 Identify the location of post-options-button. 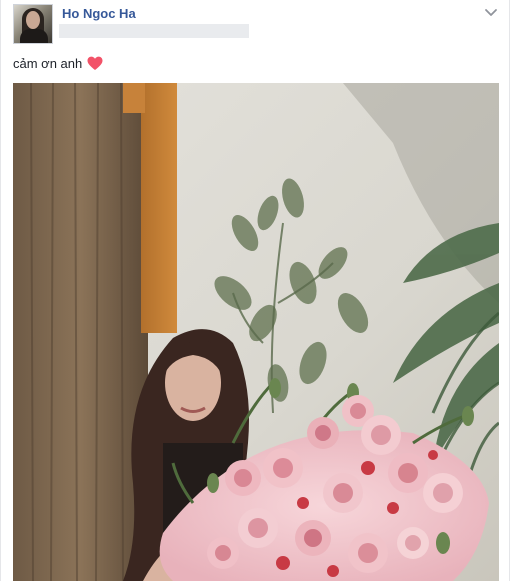
(491, 12).